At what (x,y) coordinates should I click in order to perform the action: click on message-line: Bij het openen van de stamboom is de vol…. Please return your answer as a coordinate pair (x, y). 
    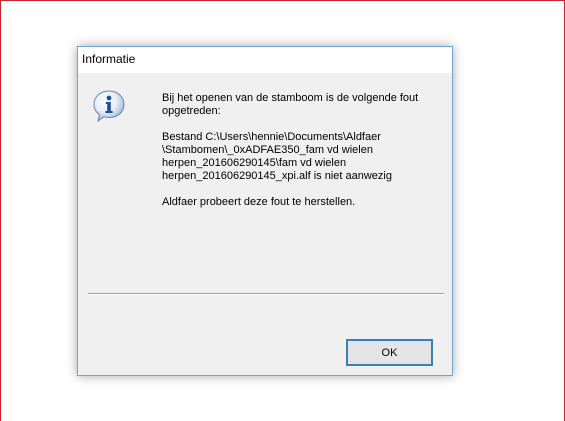
    Looking at the image, I should click on (290, 98).